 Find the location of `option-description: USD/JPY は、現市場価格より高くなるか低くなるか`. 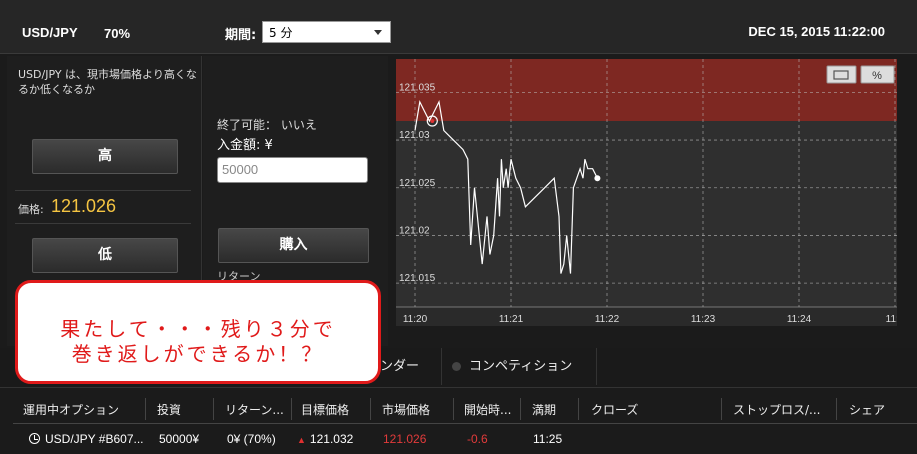

option-description: USD/JPY は、現市場価格より高くなるか低くなるか is located at coordinates (107, 82).